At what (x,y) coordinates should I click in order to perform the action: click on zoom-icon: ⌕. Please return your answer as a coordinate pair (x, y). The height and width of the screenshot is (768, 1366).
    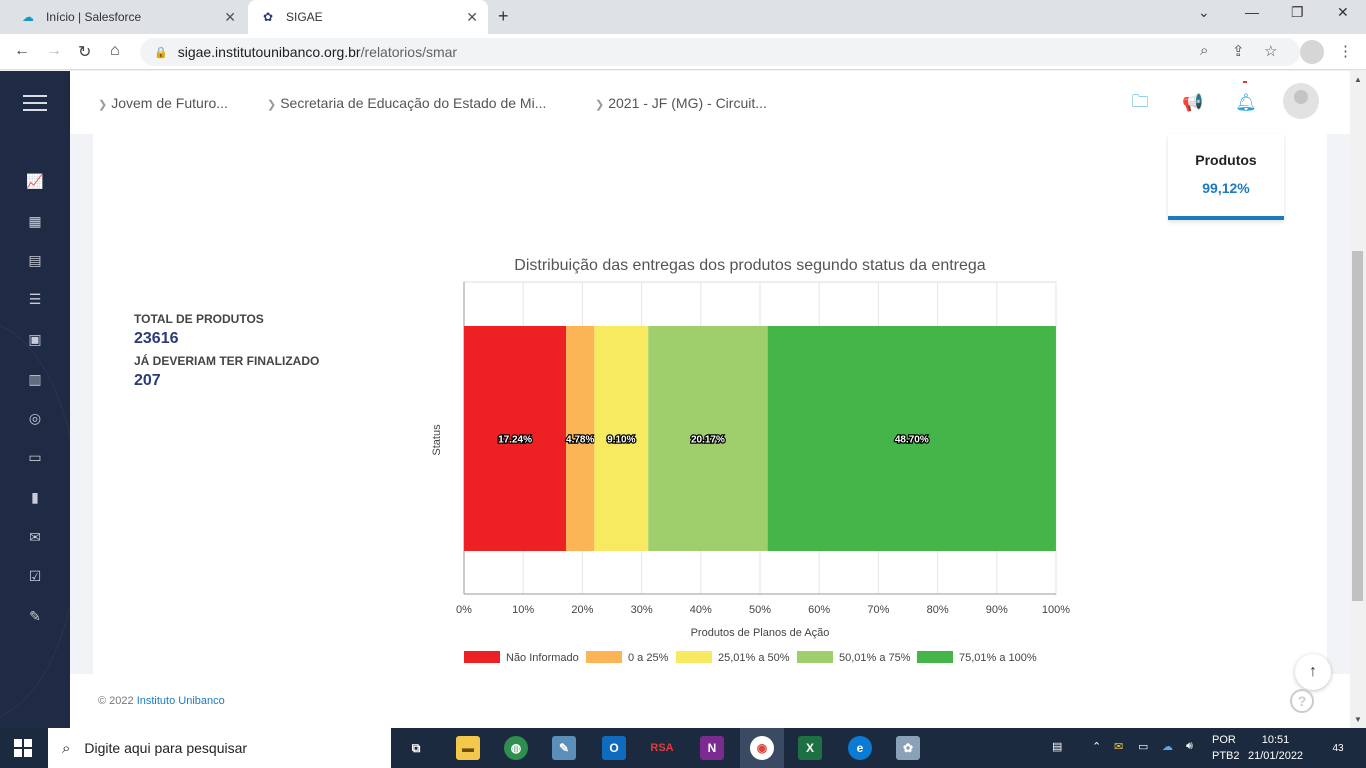
    Looking at the image, I should click on (1204, 50).